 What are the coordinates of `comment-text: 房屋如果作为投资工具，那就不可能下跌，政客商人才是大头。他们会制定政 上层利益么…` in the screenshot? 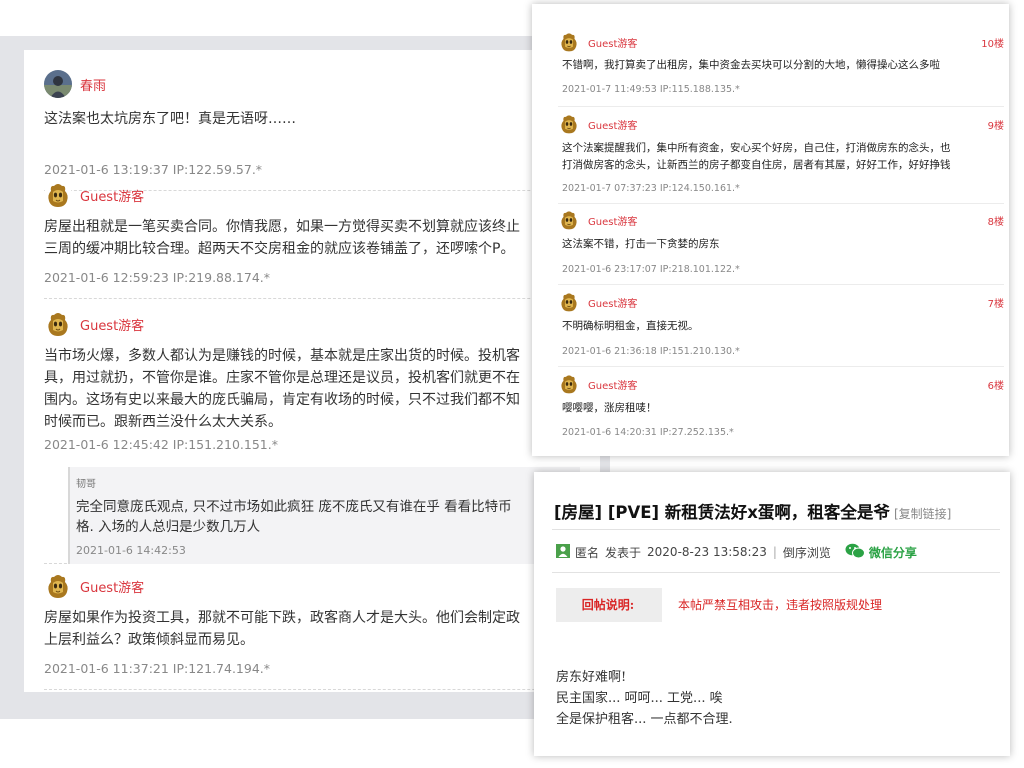 It's located at (282, 629).